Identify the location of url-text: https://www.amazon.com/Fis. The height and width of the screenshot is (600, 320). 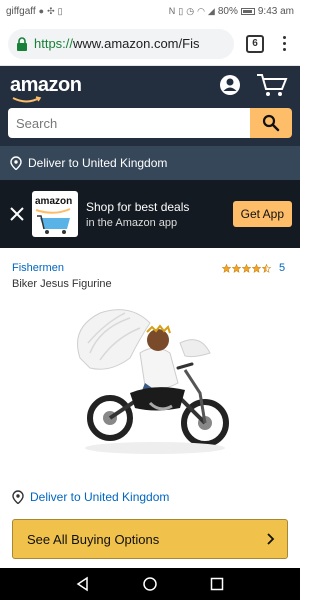
(116, 43).